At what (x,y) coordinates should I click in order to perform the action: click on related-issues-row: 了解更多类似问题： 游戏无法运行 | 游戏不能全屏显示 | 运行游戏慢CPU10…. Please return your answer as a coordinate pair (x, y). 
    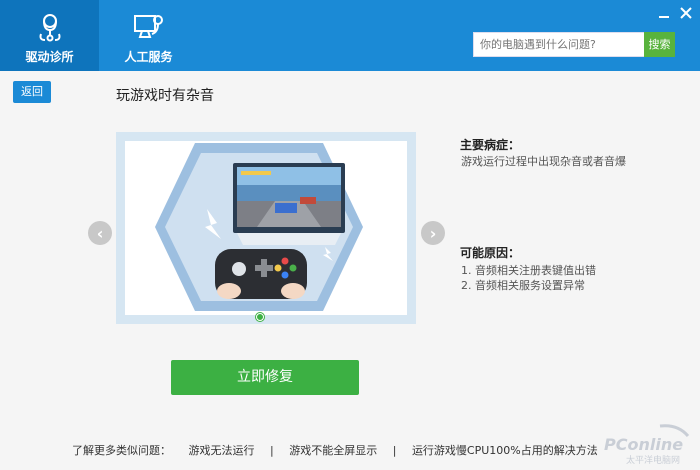
    Looking at the image, I should click on (335, 450).